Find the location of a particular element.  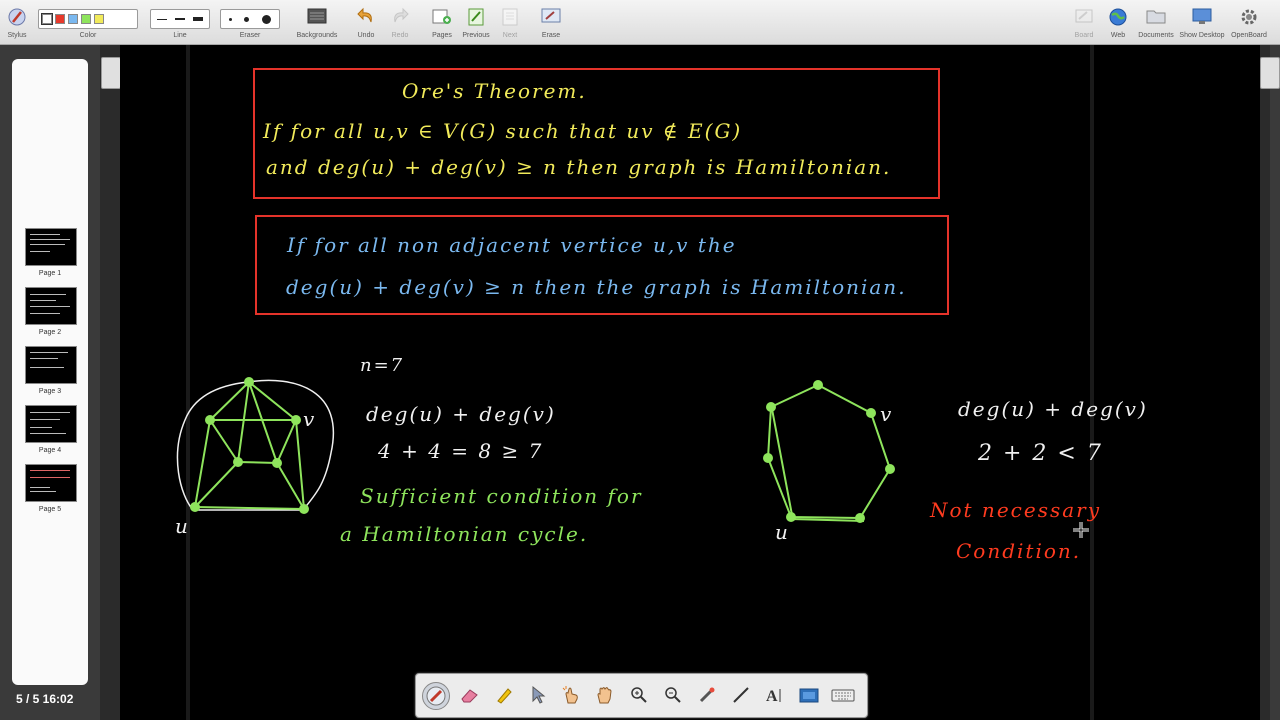

page-status: 5 / 5 16:02 is located at coordinates (45, 699).